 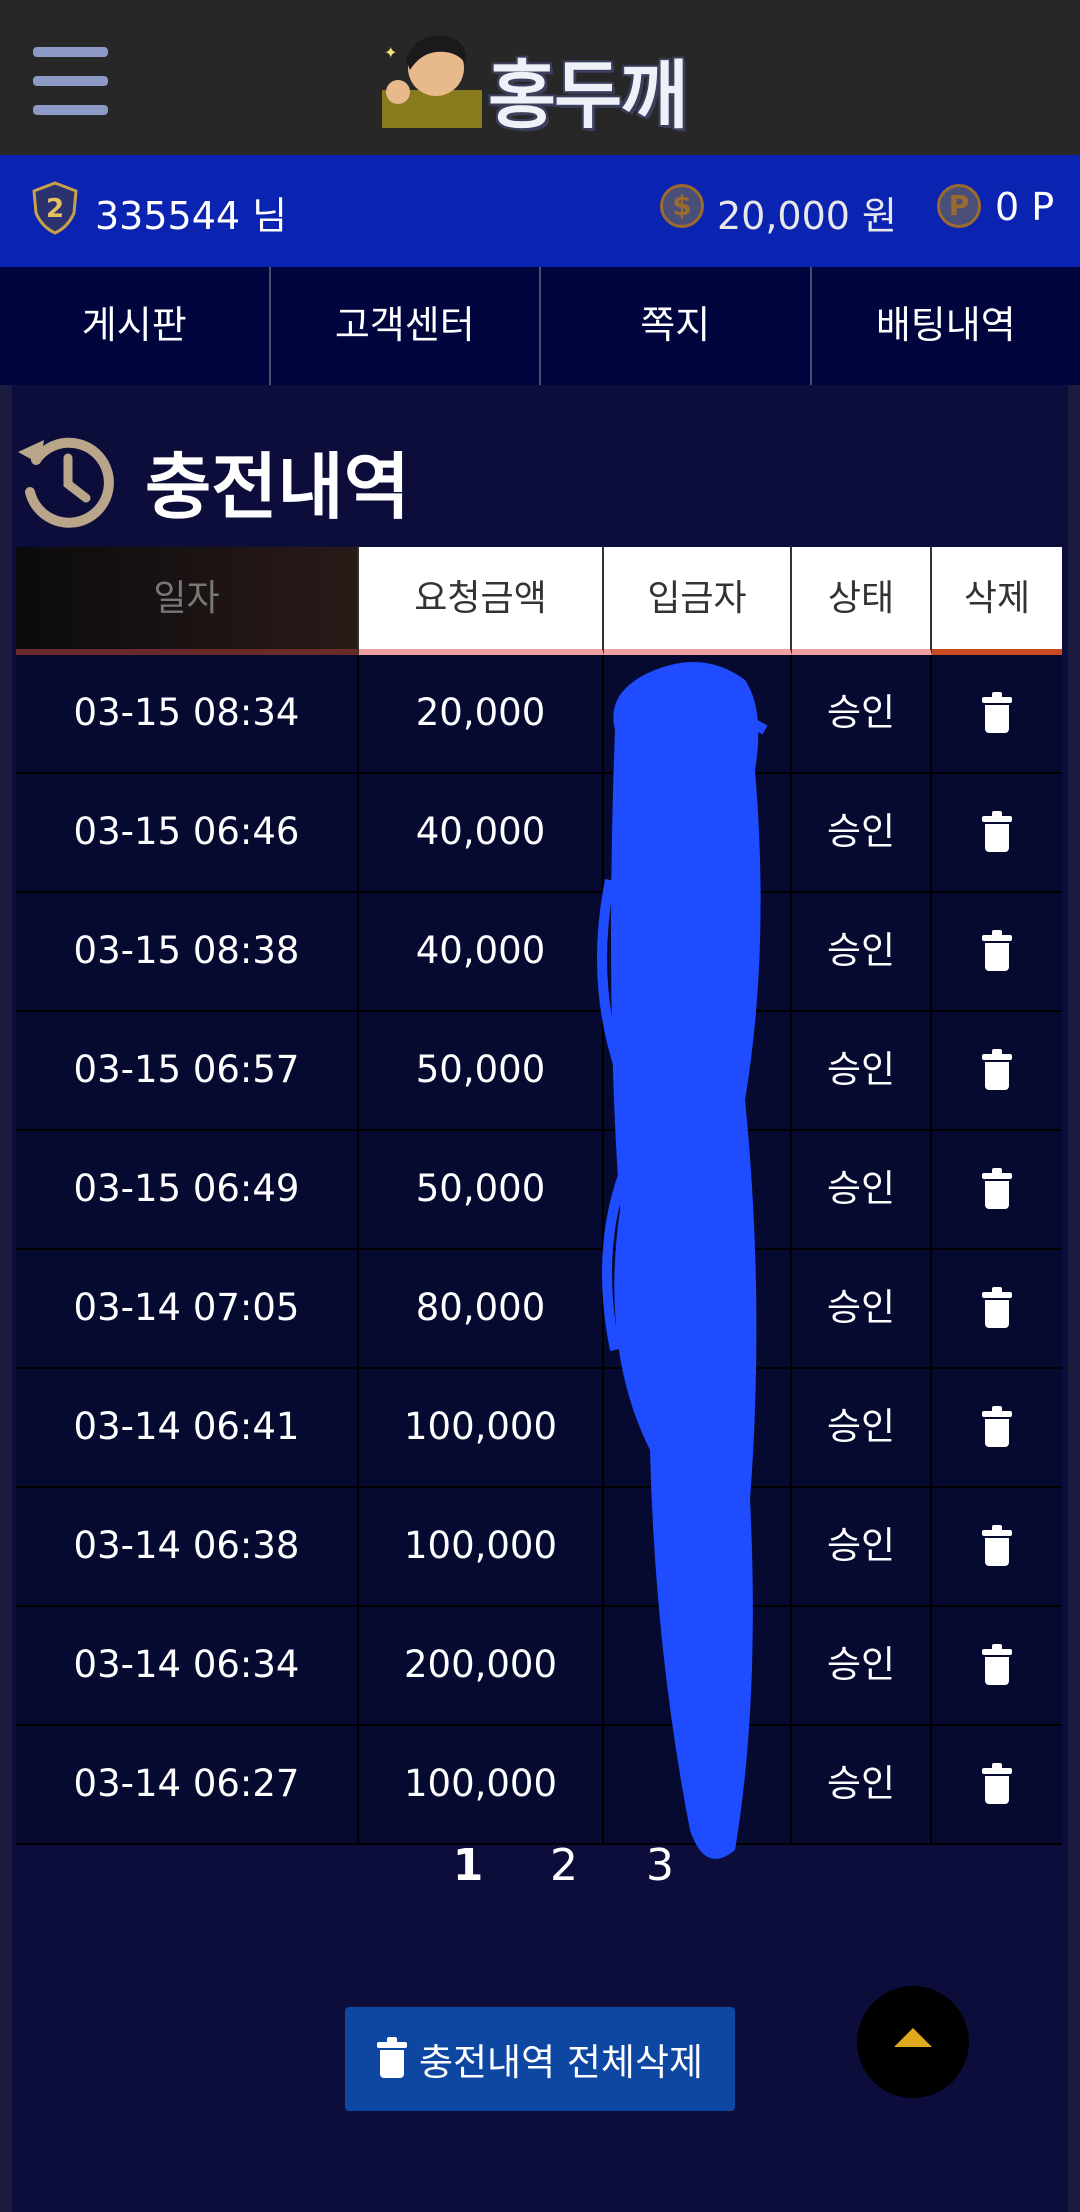 What do you see at coordinates (481, 713) in the screenshot?
I see `row-amount: 20,000` at bounding box center [481, 713].